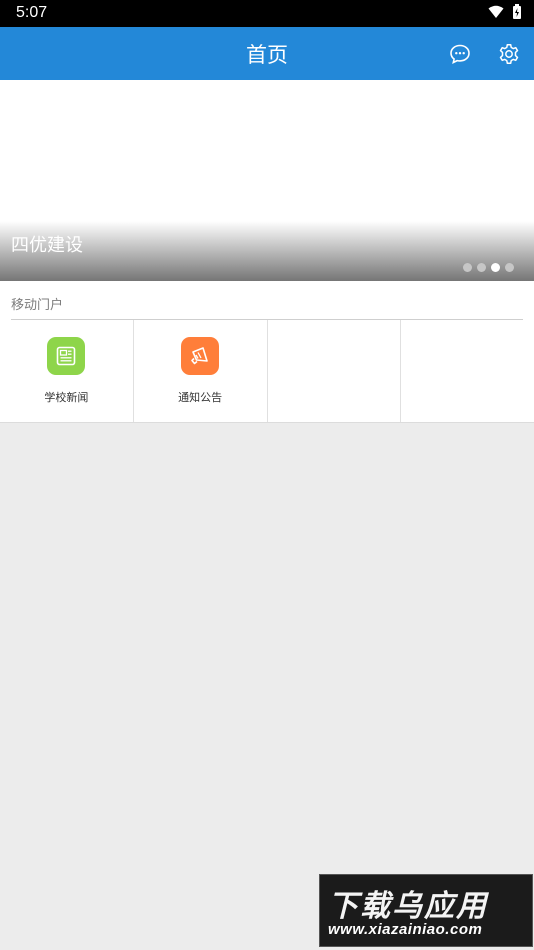 Image resolution: width=534 pixels, height=950 pixels. I want to click on mobile-portal-section: 移动门户 学校新闻 通知公告, so click(267, 352).